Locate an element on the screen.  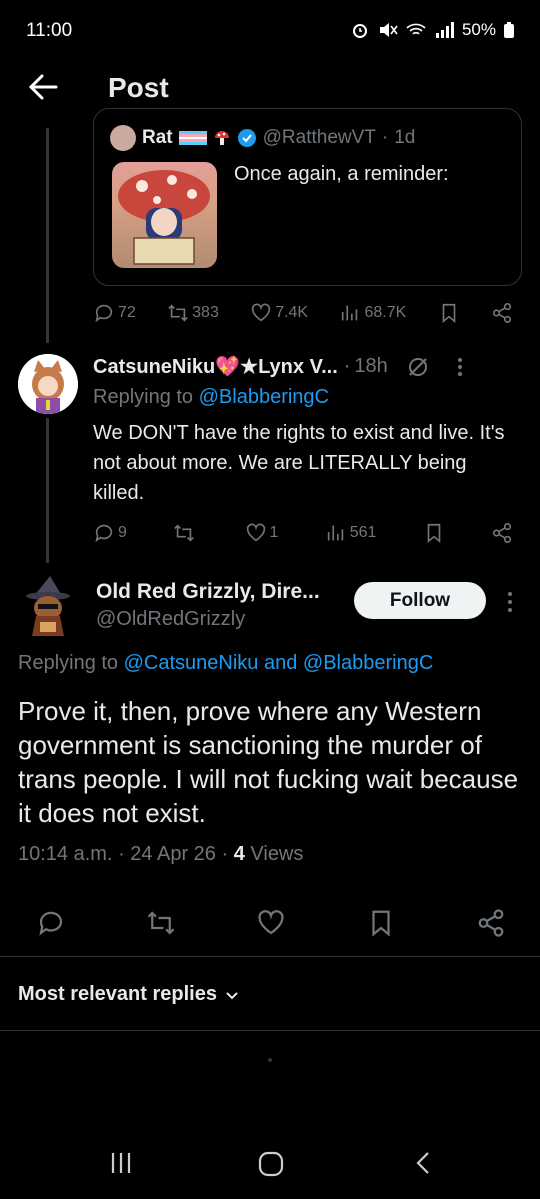
catgirl-avatar-illustration is located at coordinates (48, 384).